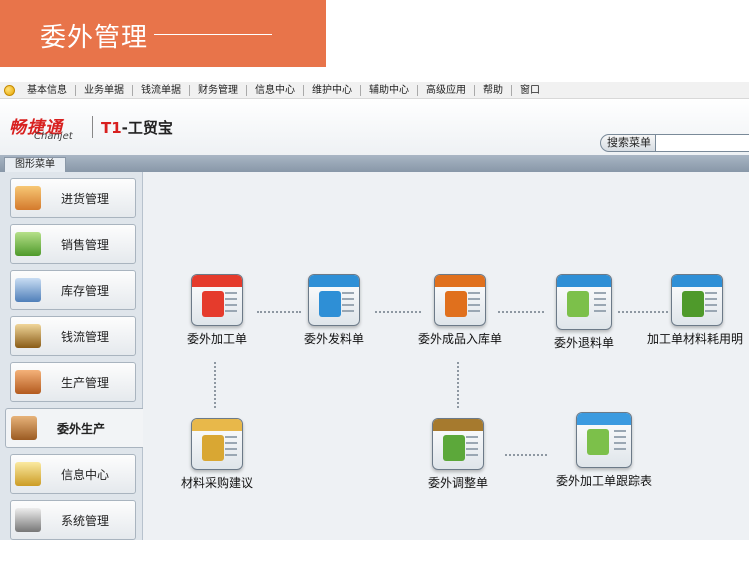 The image size is (749, 567). I want to click on workflow-node-label: 委外发料单, so click(333, 339).